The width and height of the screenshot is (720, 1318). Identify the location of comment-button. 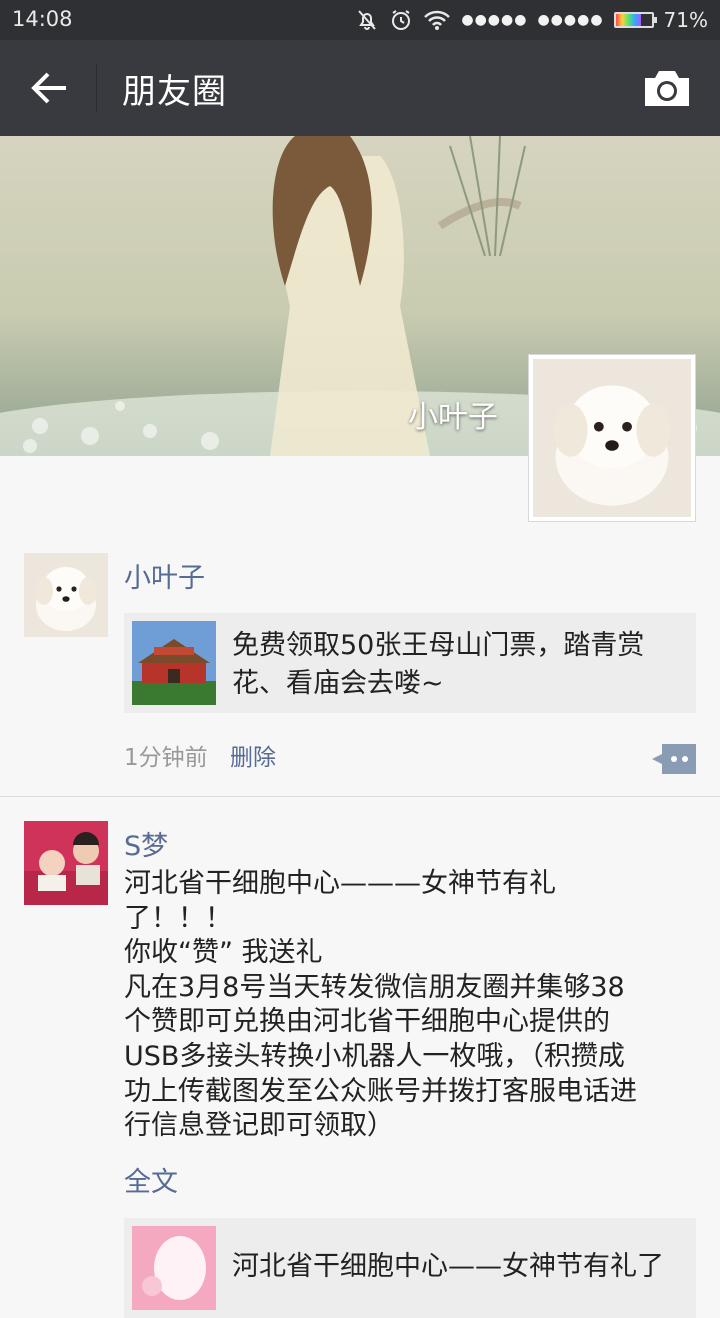
(674, 759).